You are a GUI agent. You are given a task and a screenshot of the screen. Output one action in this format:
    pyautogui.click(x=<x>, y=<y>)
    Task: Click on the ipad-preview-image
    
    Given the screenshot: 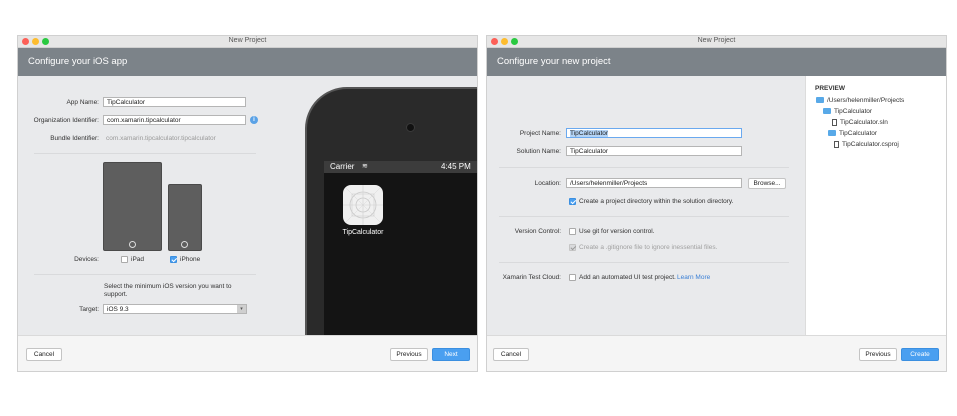 What is the action you would take?
    pyautogui.click(x=132, y=206)
    